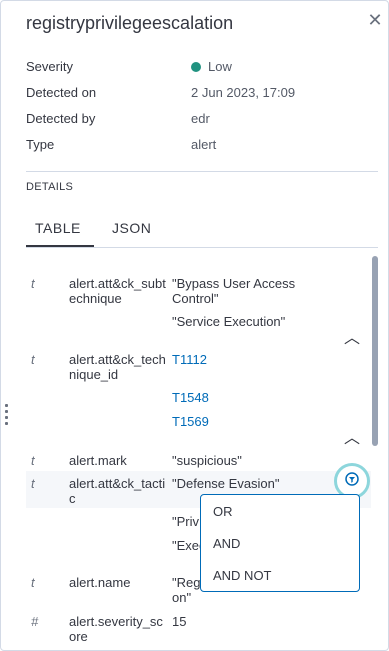  Describe the element at coordinates (226, 543) in the screenshot. I see `popover-option-and: AND` at that location.